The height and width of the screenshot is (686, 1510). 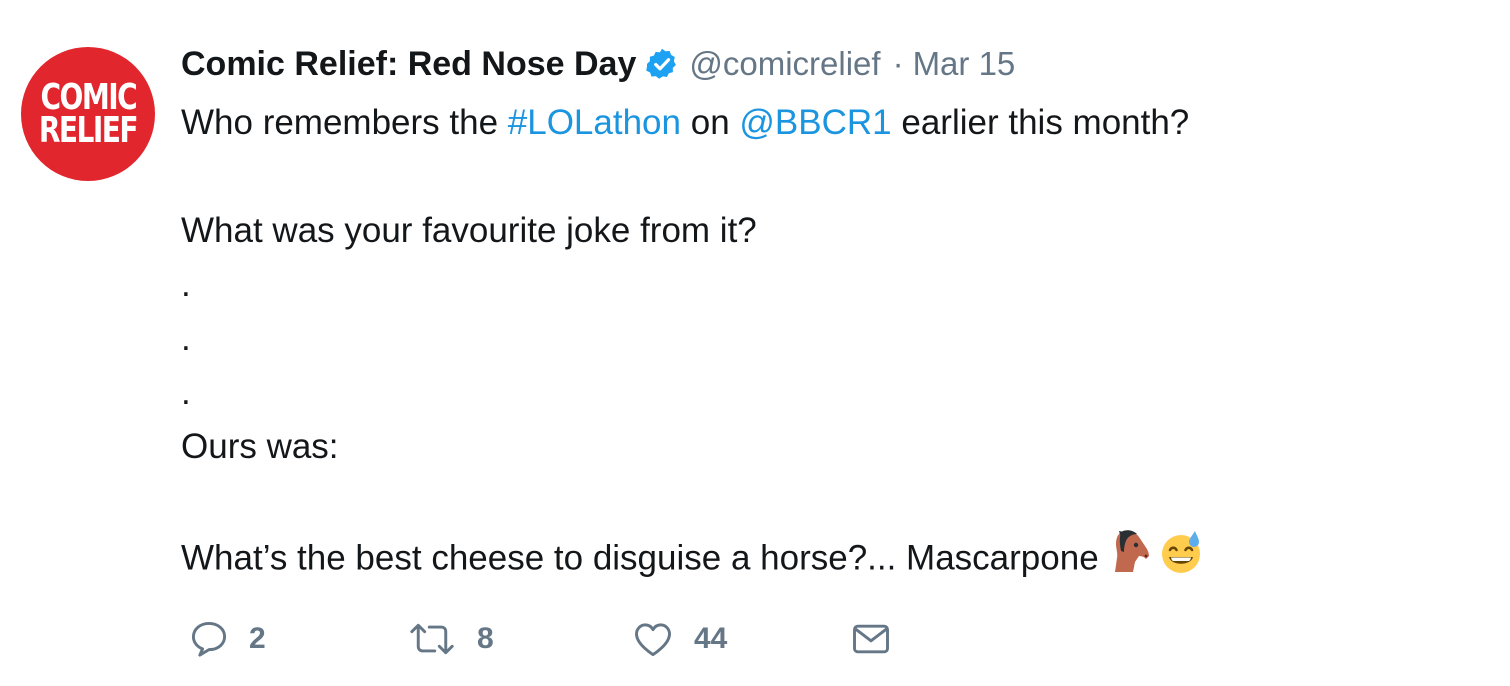 What do you see at coordinates (260, 446) in the screenshot?
I see `tweet-text-line-3: Ours was:` at bounding box center [260, 446].